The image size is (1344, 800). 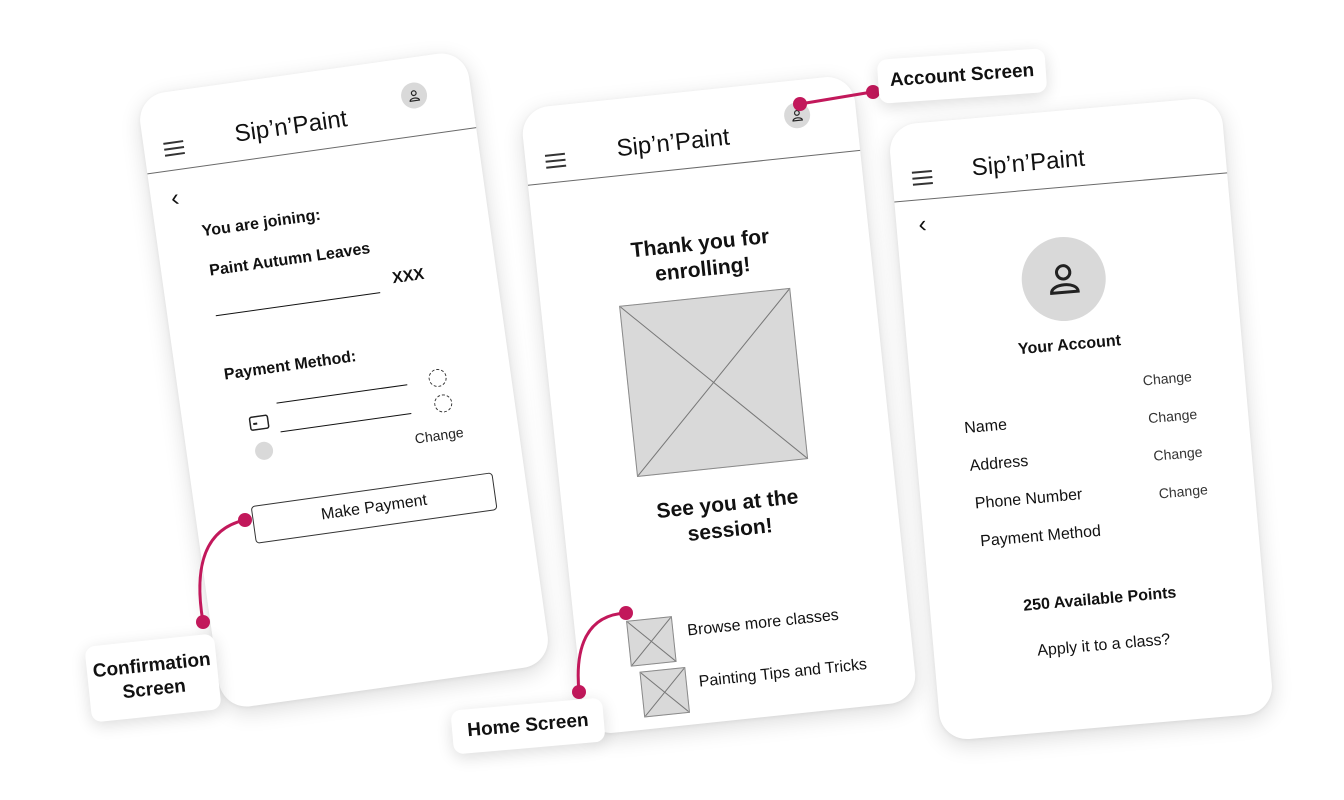 What do you see at coordinates (298, 304) in the screenshot?
I see `class-underline` at bounding box center [298, 304].